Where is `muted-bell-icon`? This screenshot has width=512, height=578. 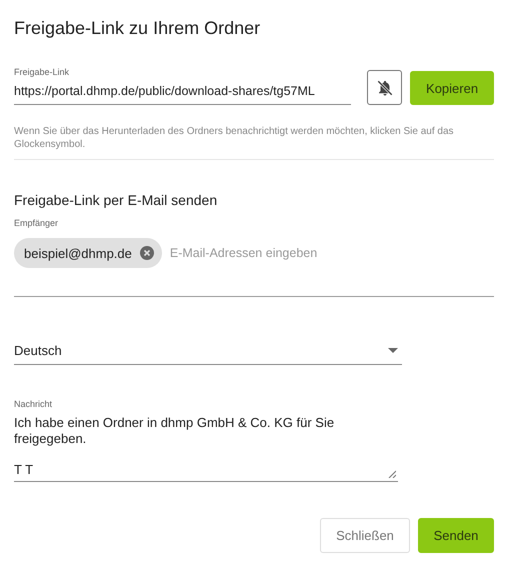 muted-bell-icon is located at coordinates (385, 87).